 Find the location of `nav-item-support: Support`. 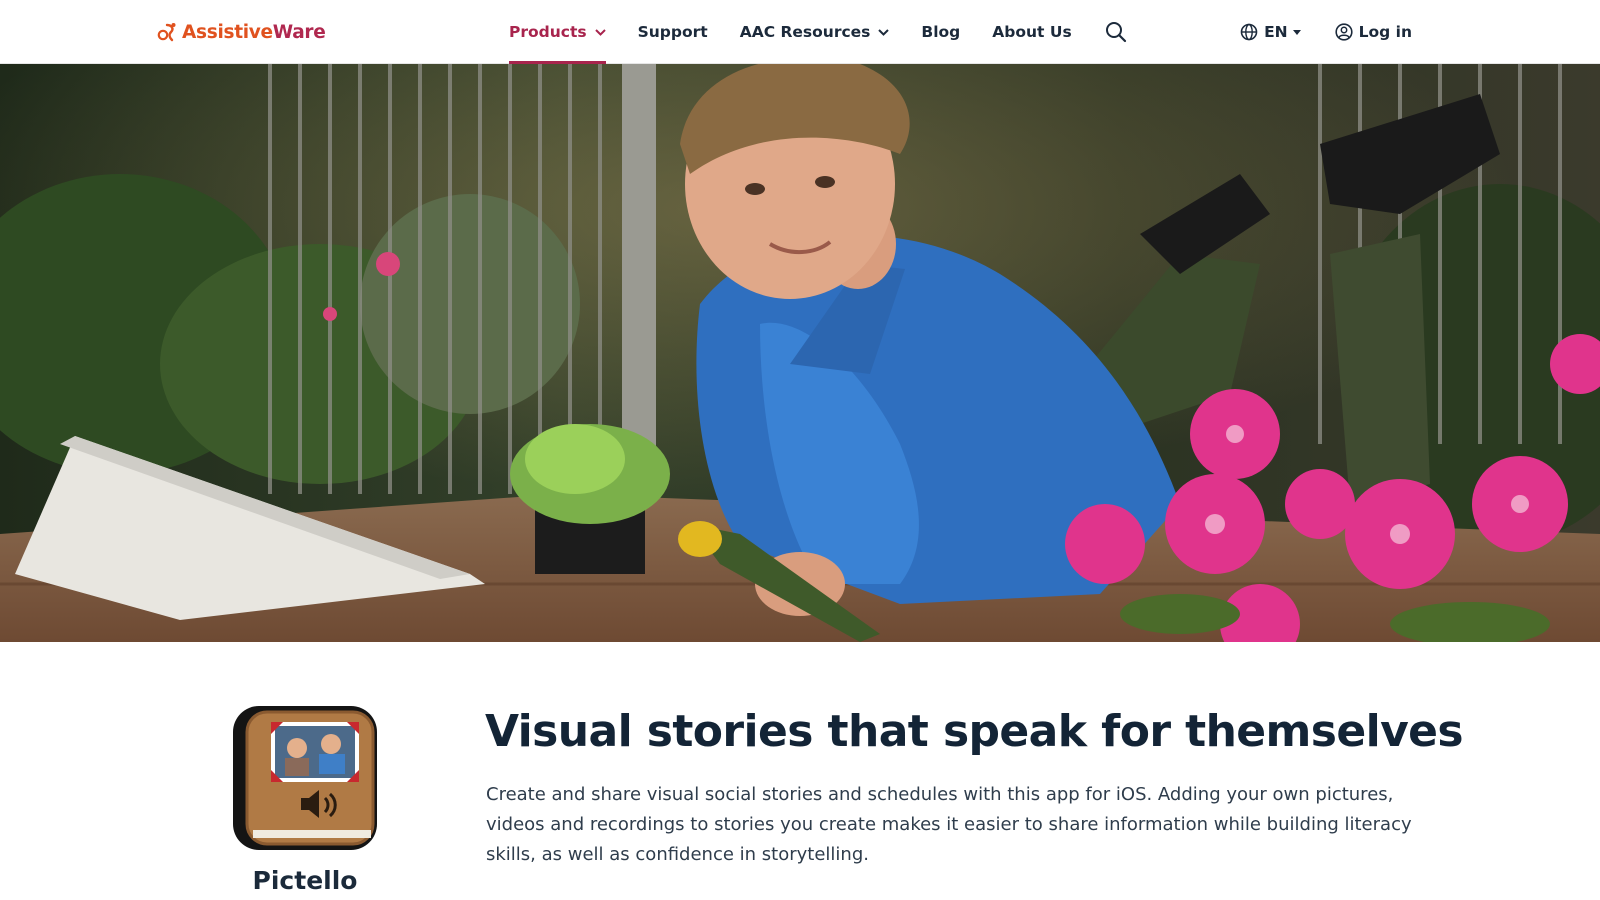

nav-item-support: Support is located at coordinates (673, 32).